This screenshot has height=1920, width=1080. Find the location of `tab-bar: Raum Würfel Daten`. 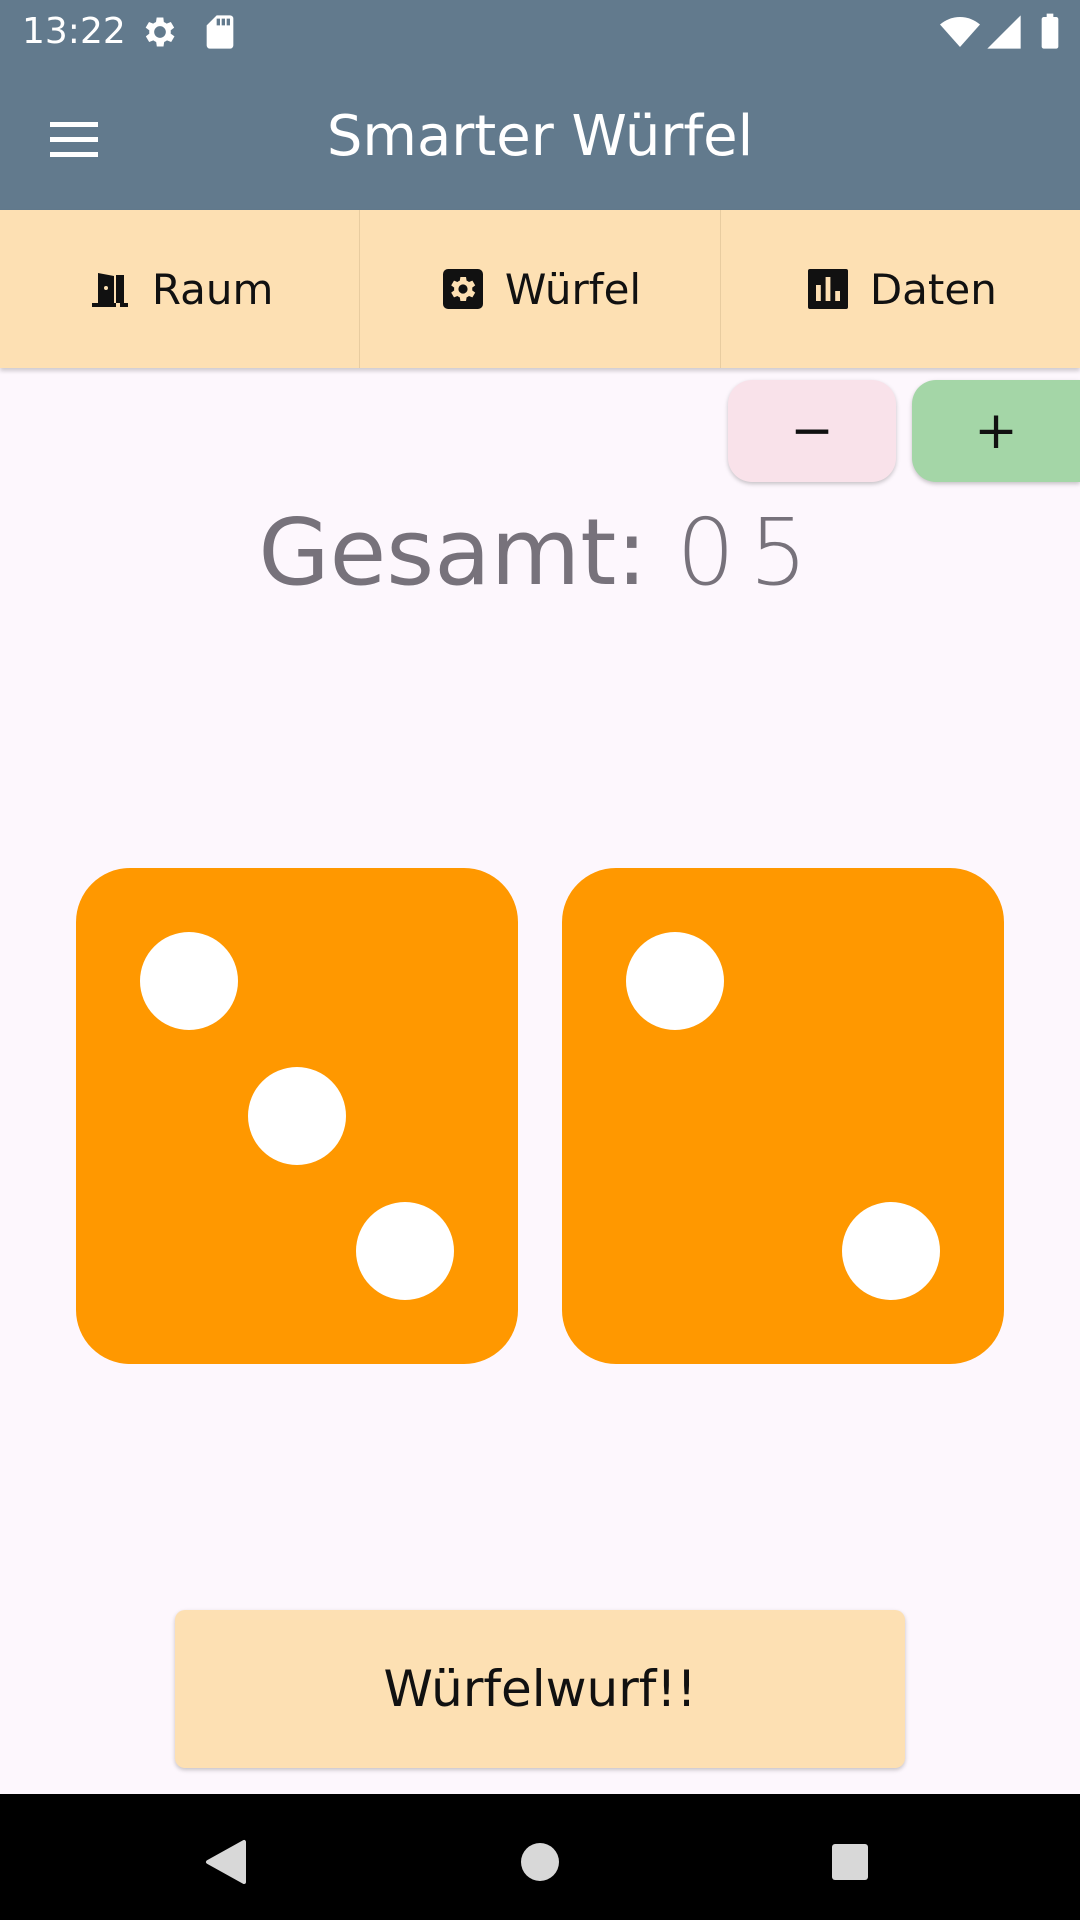

tab-bar: Raum Würfel Daten is located at coordinates (540, 289).